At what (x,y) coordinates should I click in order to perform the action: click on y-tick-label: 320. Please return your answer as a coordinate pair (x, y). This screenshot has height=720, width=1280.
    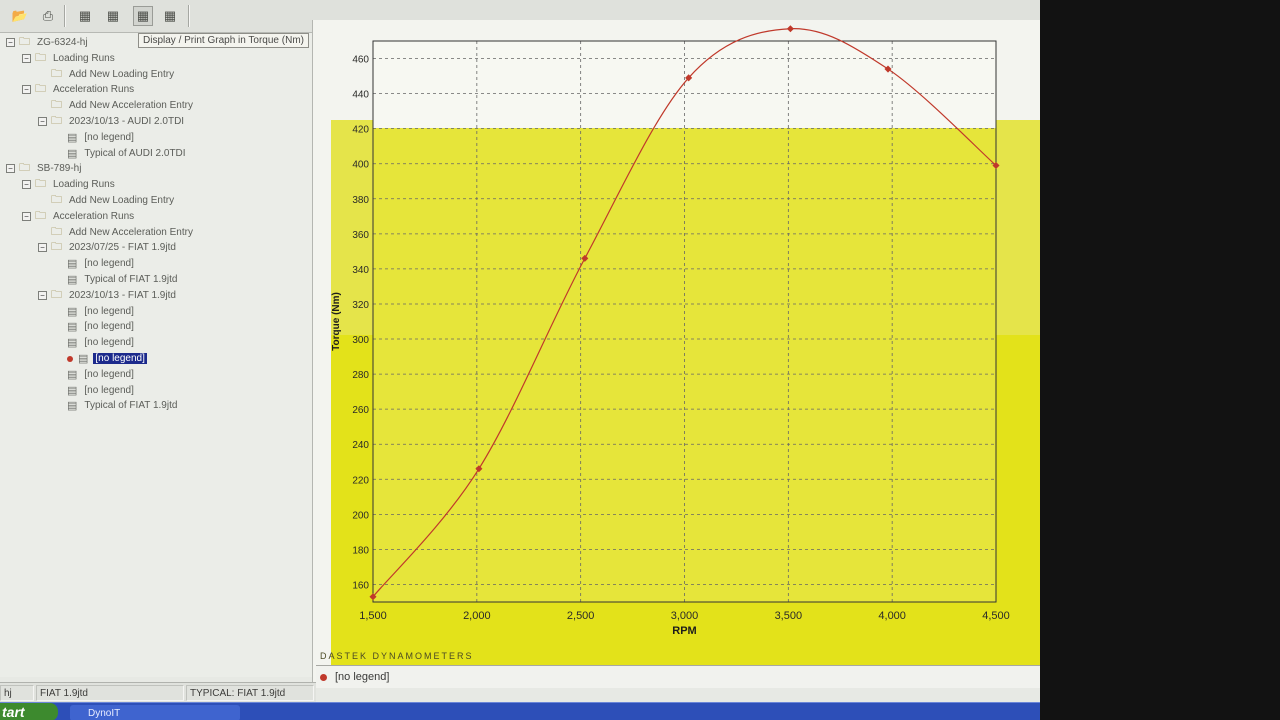
    Looking at the image, I should click on (360, 305).